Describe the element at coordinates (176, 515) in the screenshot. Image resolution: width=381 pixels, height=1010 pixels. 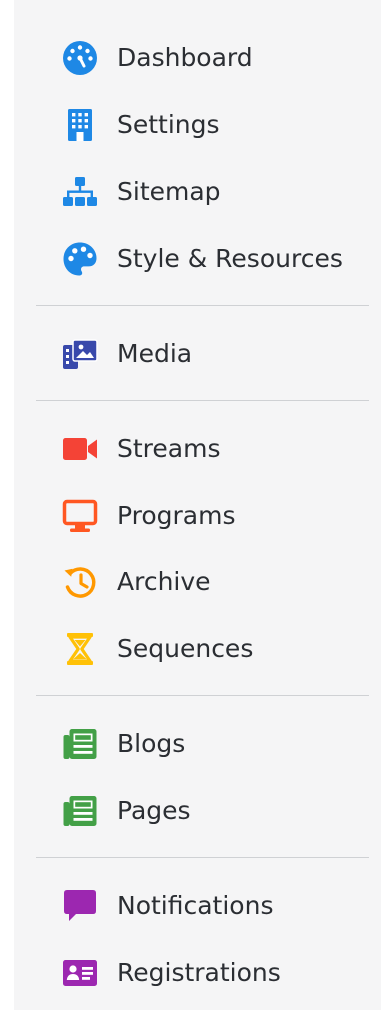
I see `sidebar-item-label: Programs` at that location.